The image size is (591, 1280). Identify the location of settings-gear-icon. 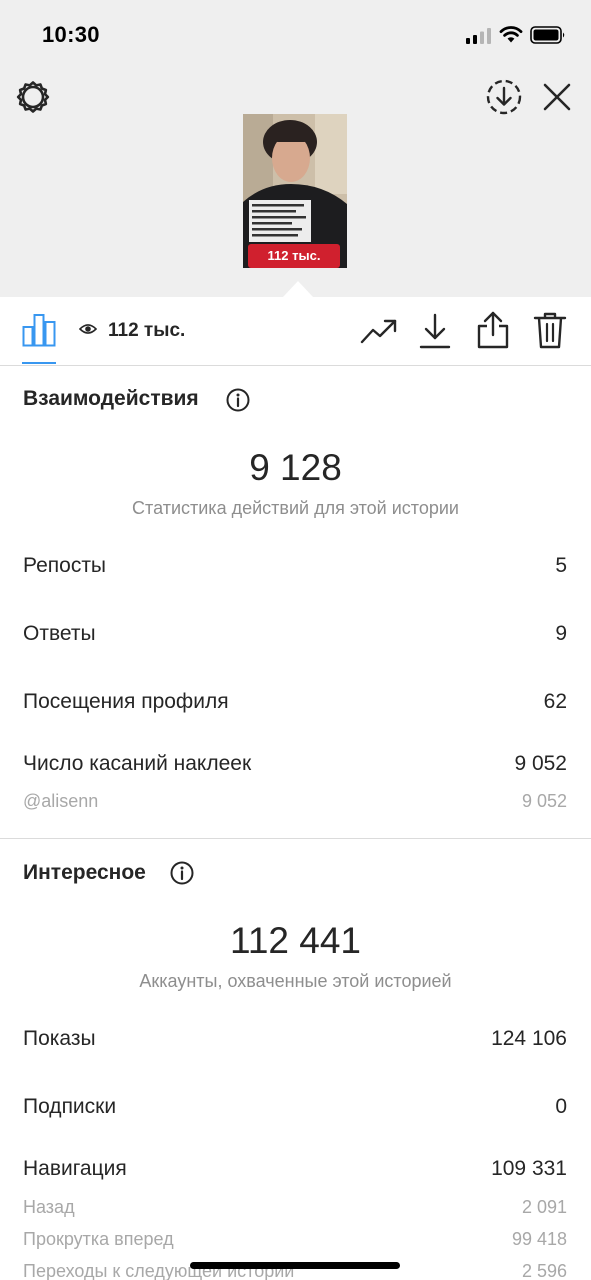
(33, 97).